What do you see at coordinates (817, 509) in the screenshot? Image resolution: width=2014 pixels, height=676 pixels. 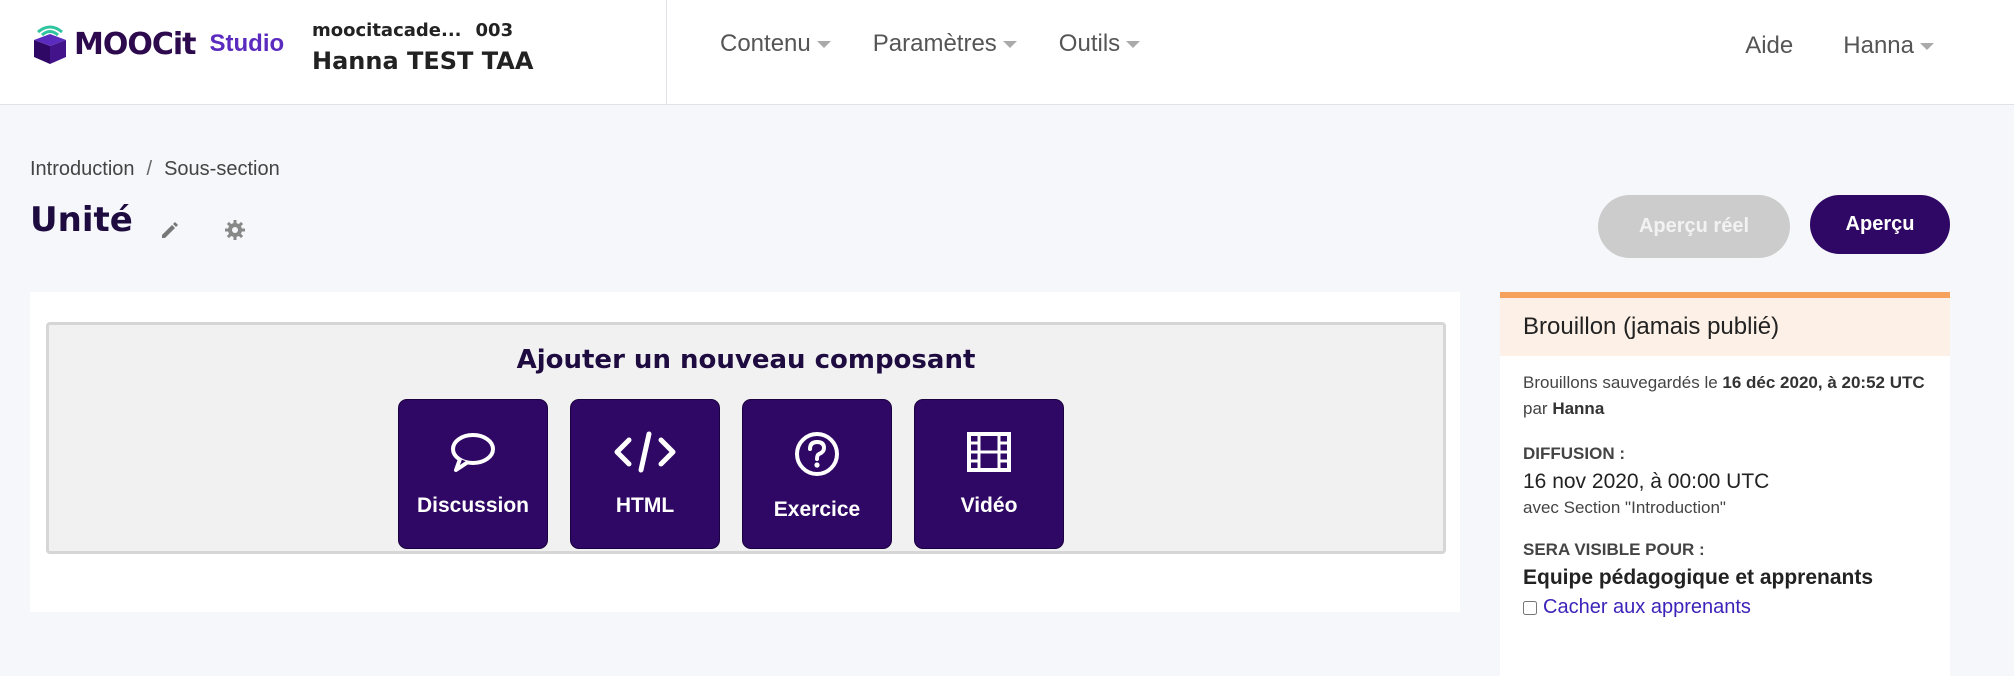 I see `add-problem-label: Exercice` at bounding box center [817, 509].